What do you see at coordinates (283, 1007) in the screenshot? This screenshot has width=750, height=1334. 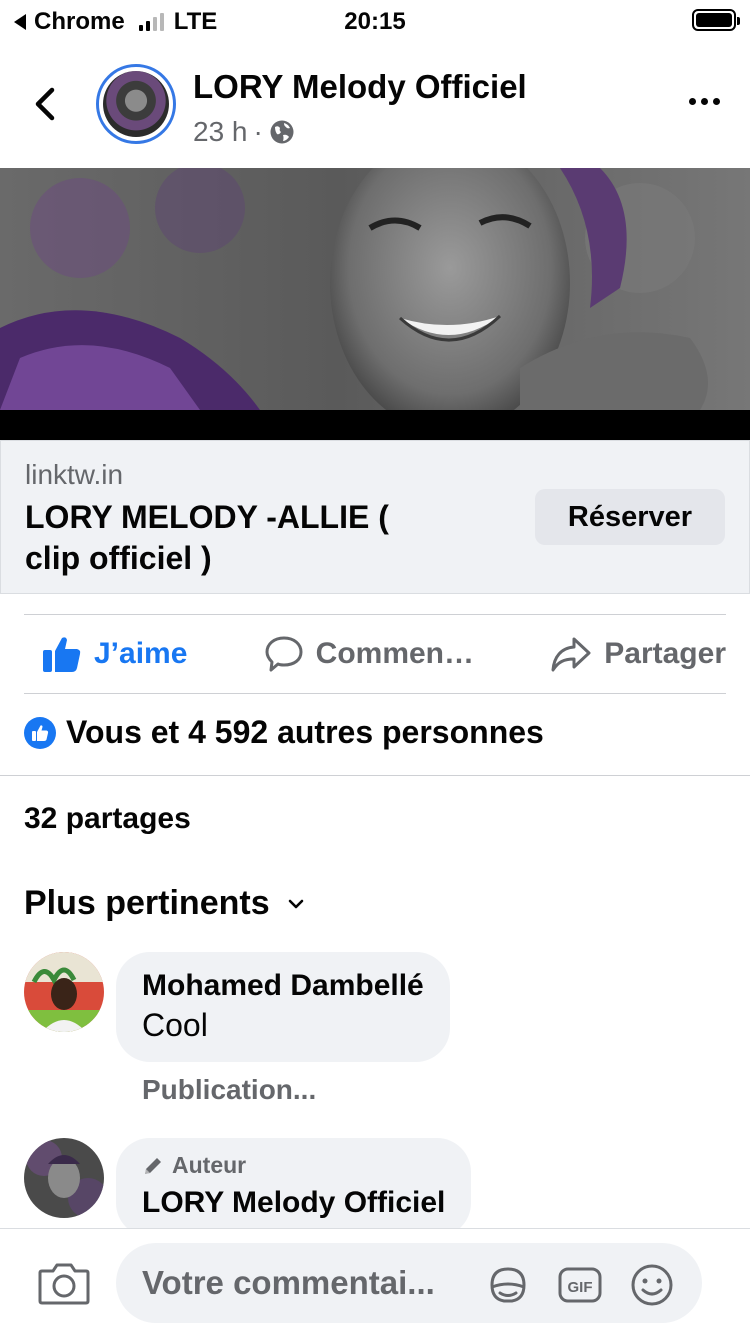 I see `comment-bubble: Mohamed Dambellé Cool` at bounding box center [283, 1007].